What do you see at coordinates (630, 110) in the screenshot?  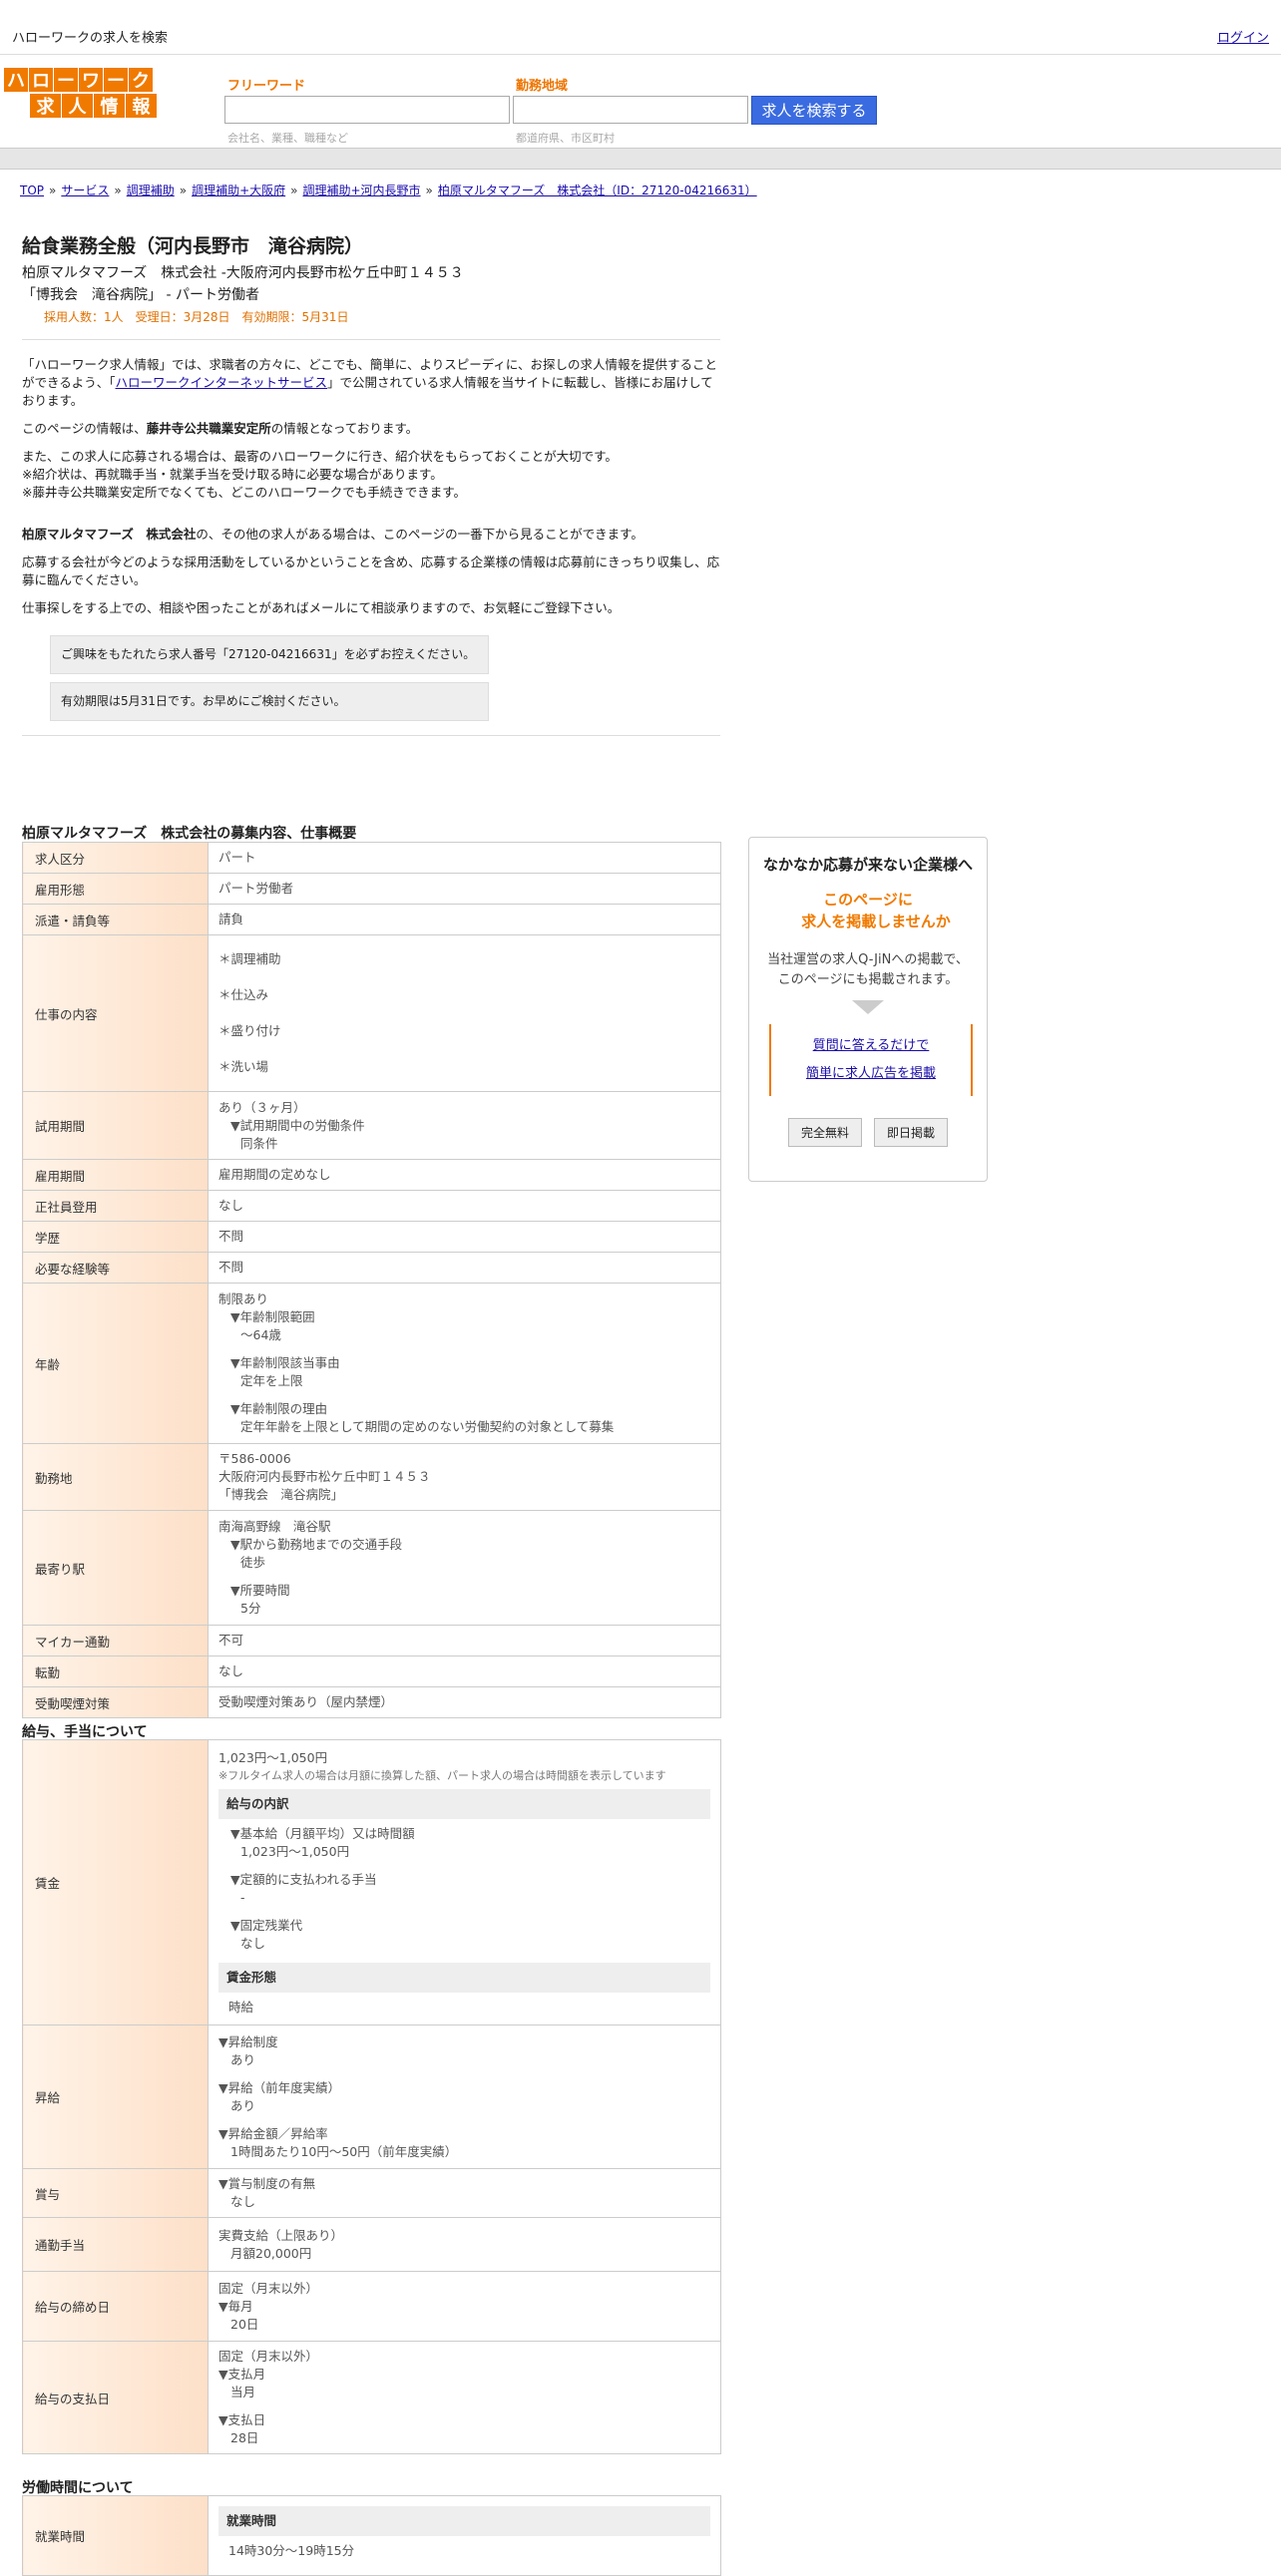 I see `area-input` at bounding box center [630, 110].